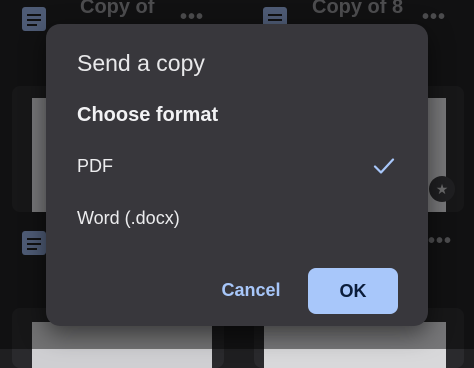  What do you see at coordinates (353, 291) in the screenshot?
I see `ok-button: OK` at bounding box center [353, 291].